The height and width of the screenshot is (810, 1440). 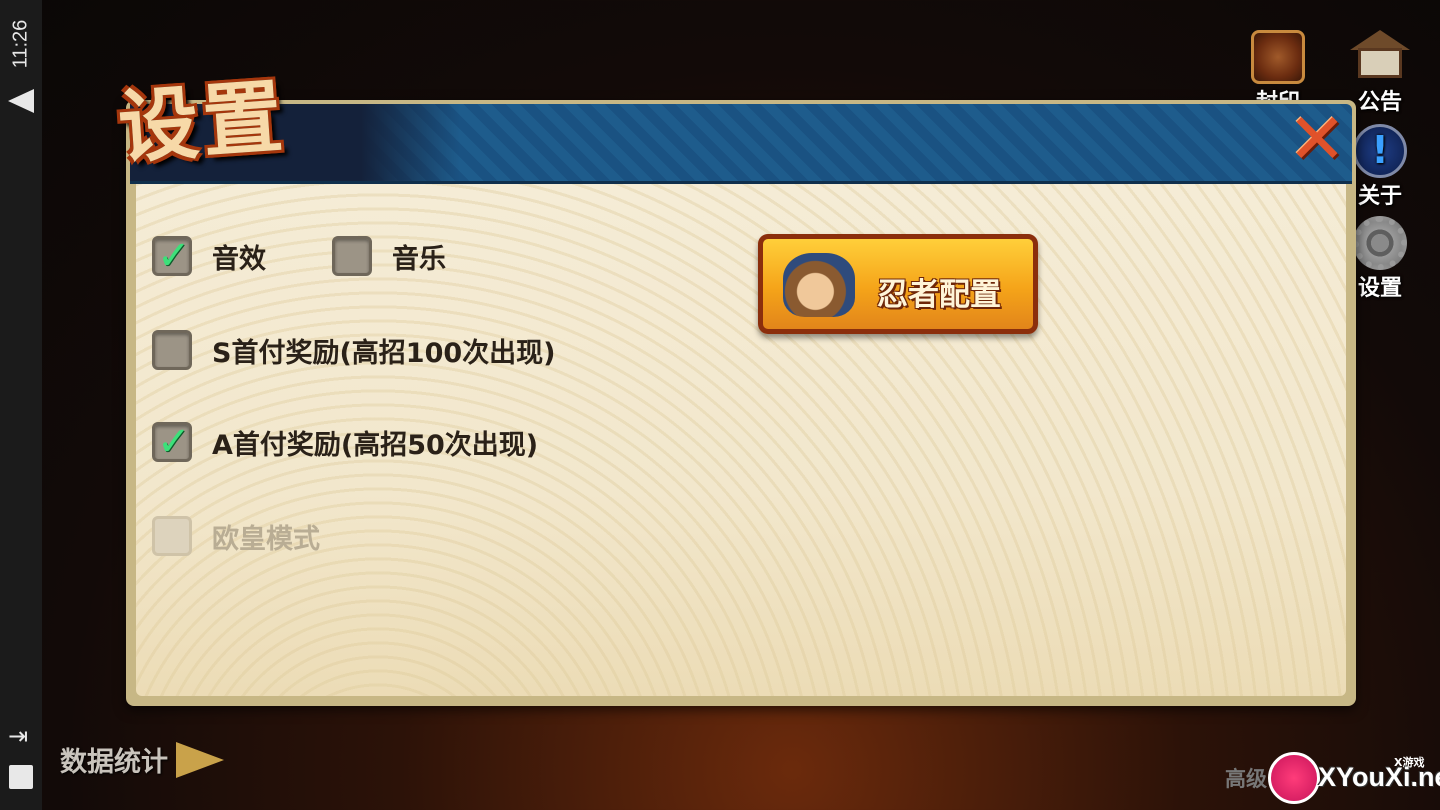 What do you see at coordinates (741, 144) in the screenshot?
I see `dialog-header` at bounding box center [741, 144].